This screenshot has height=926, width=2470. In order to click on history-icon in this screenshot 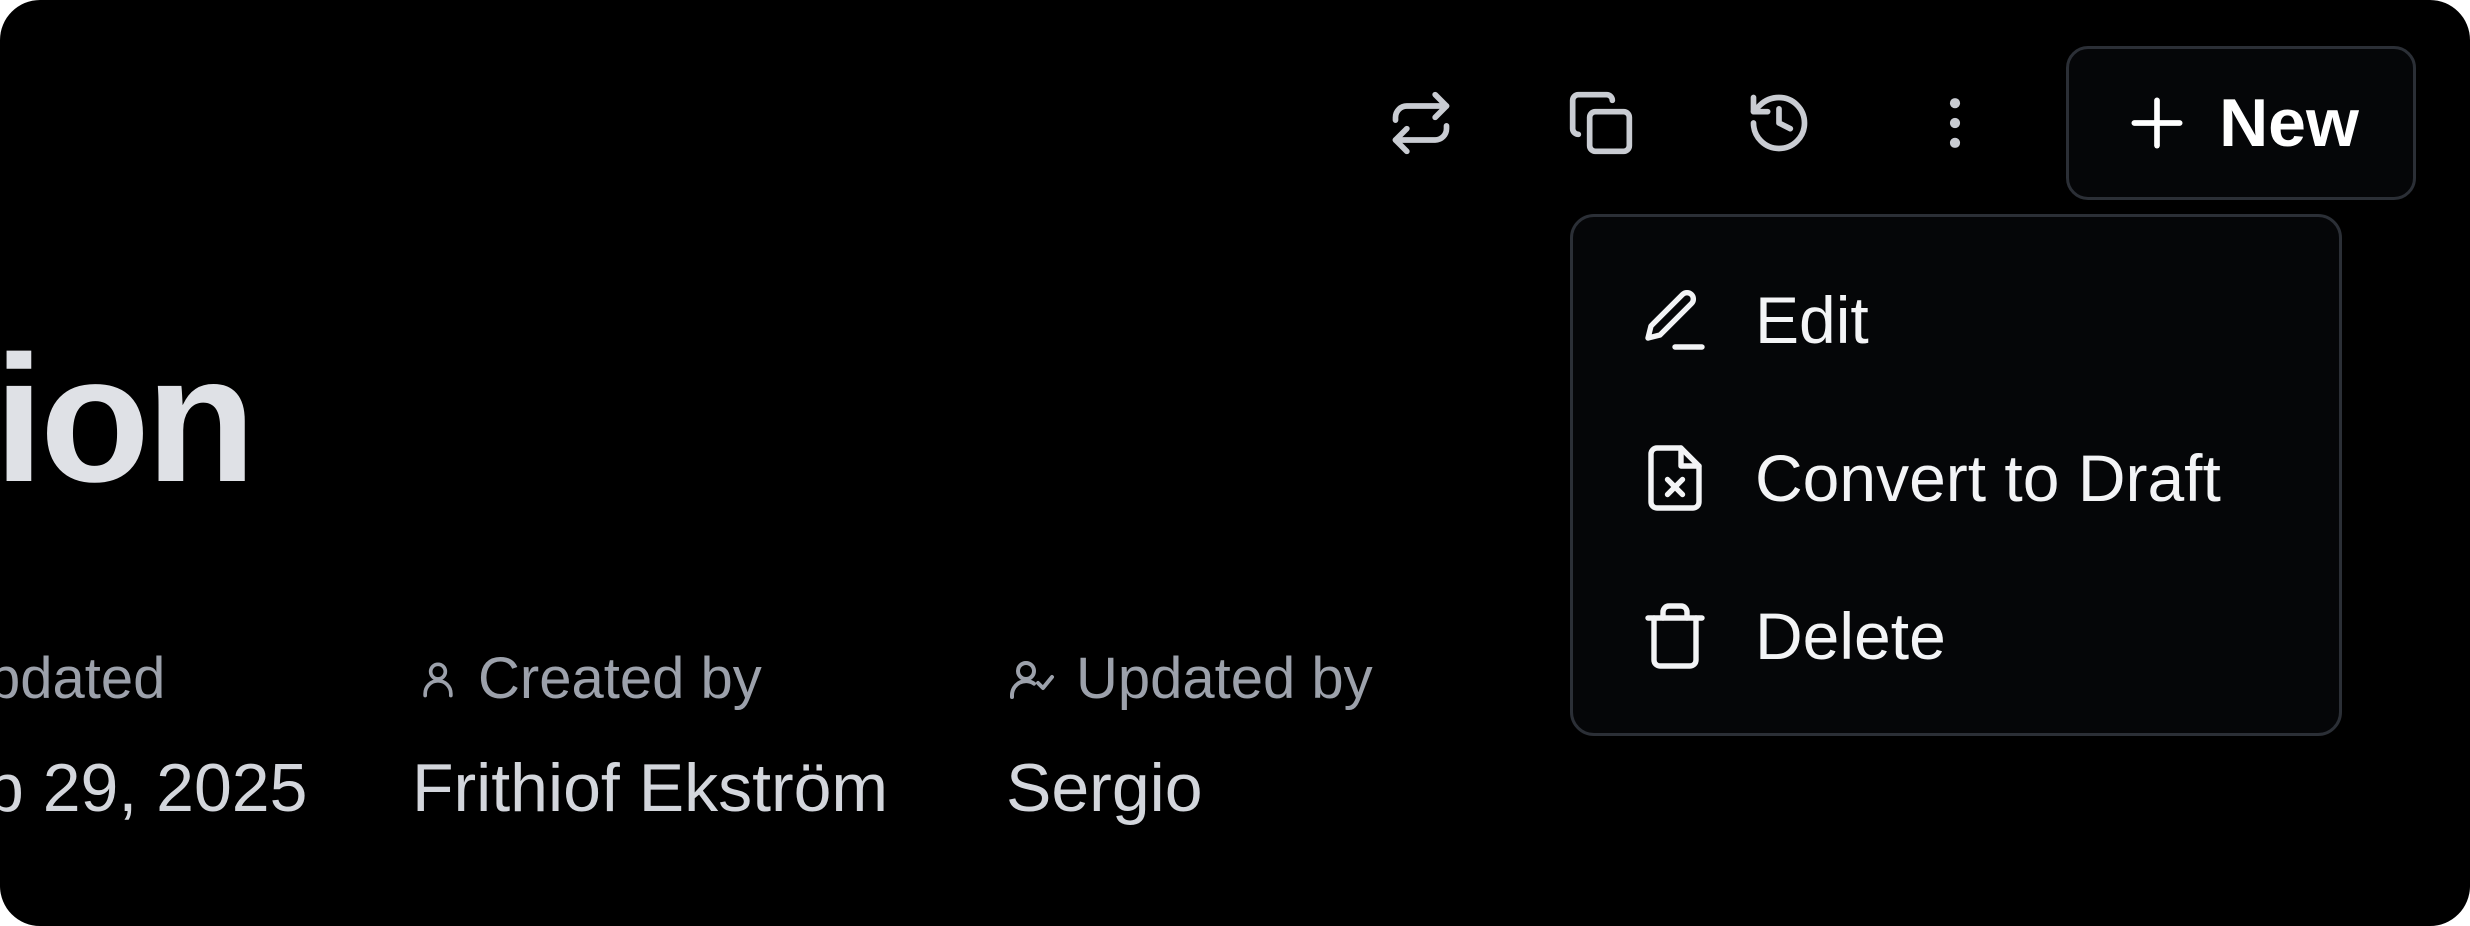, I will do `click(1779, 123)`.